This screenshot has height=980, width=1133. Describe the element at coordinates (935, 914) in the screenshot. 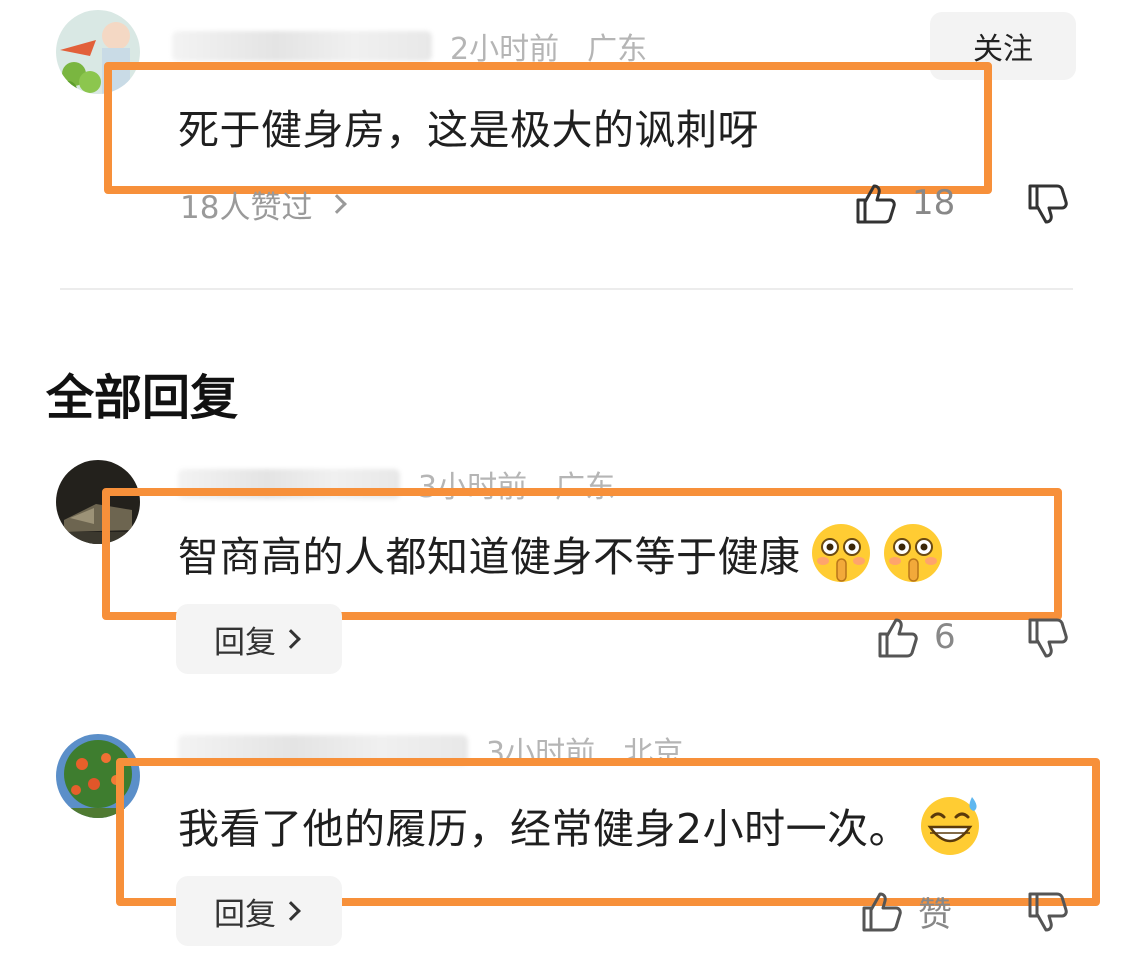

I see `like-label: 赞` at that location.